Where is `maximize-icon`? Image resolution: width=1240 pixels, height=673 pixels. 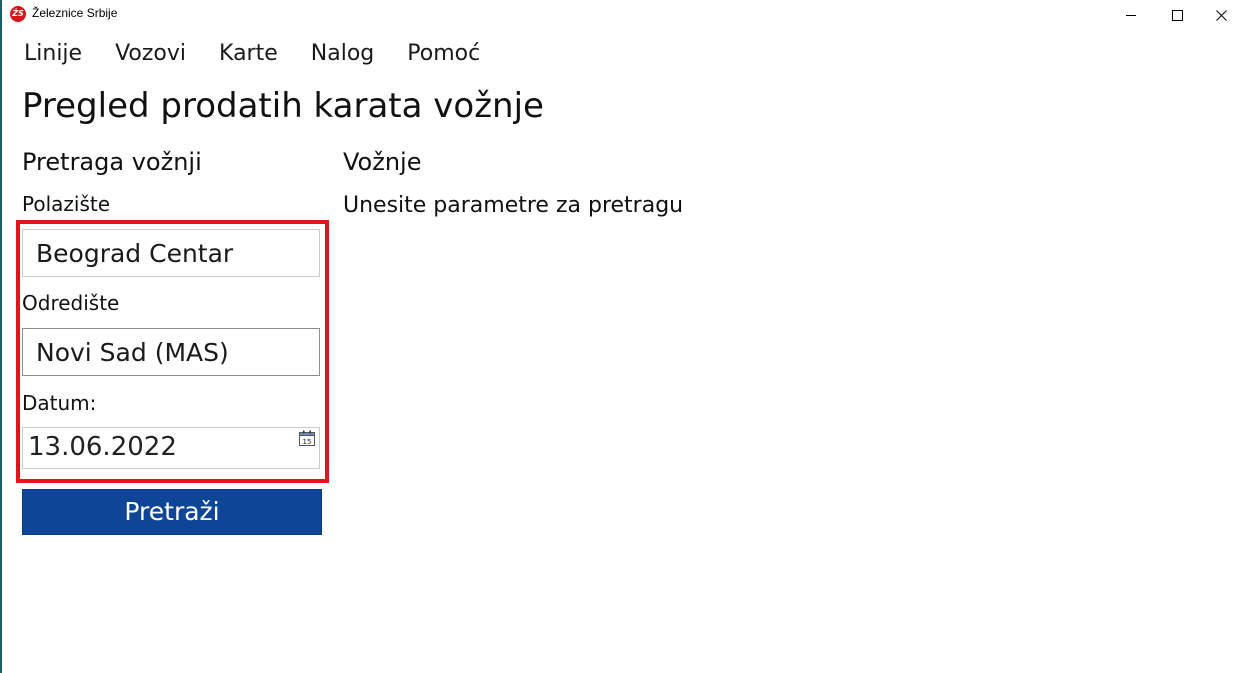
maximize-icon is located at coordinates (1177, 15).